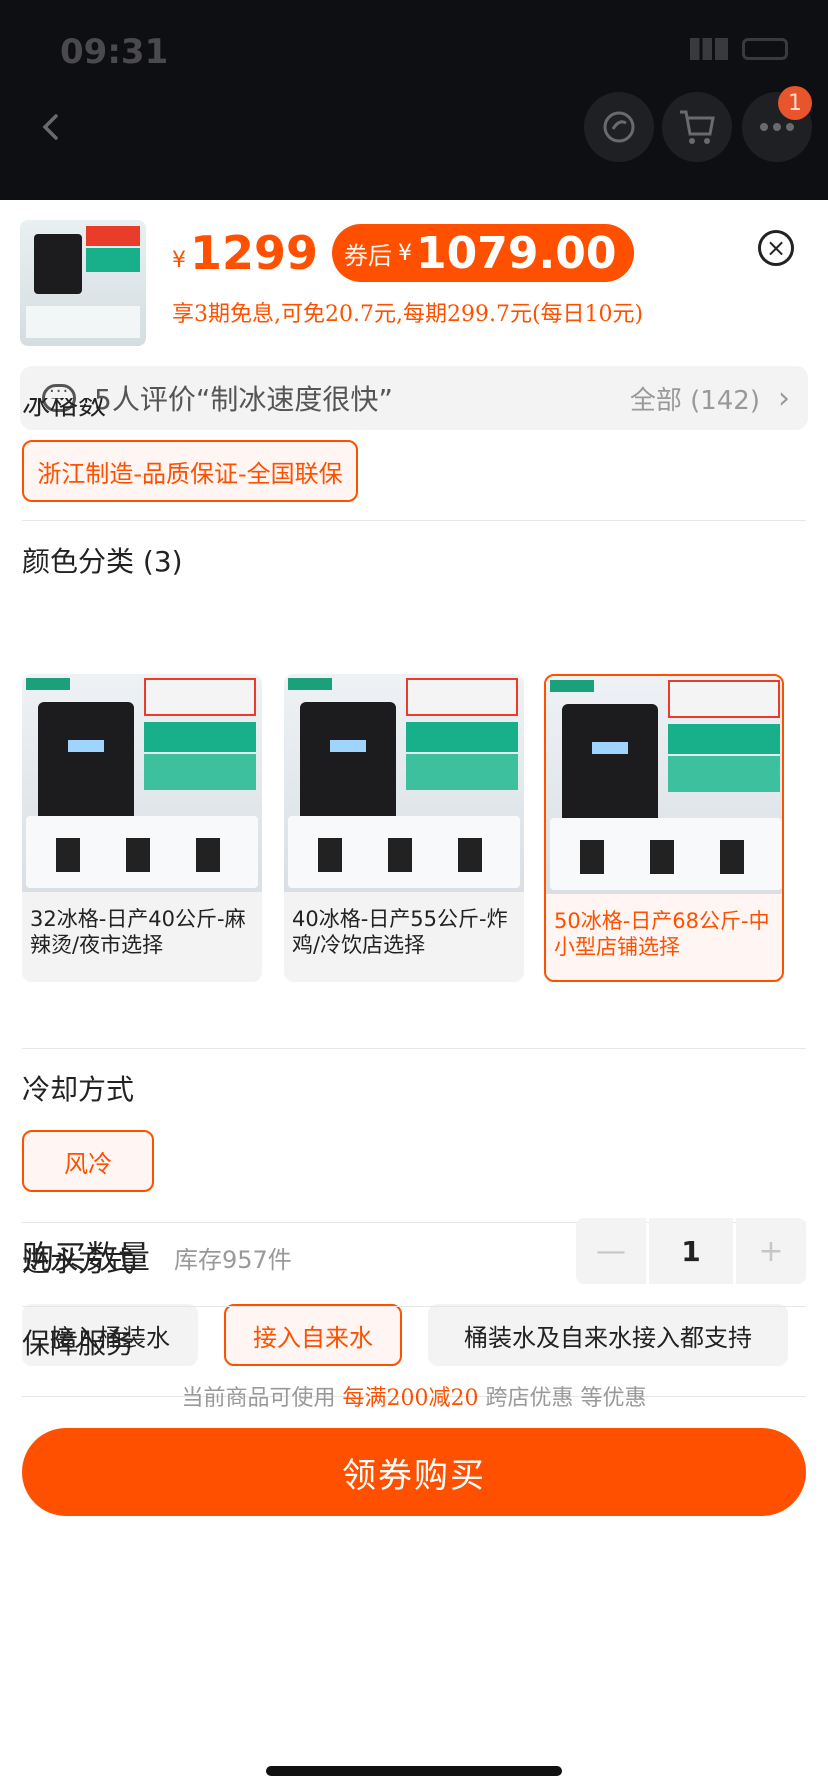 This screenshot has height=1792, width=828. Describe the element at coordinates (739, 49) in the screenshot. I see `status-icons` at that location.